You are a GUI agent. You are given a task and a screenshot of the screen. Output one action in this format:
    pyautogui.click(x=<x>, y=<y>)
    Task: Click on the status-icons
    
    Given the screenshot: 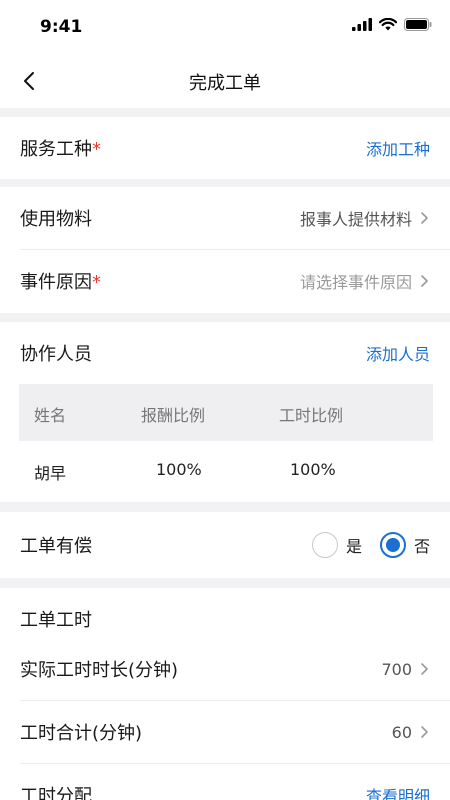 What is the action you would take?
    pyautogui.click(x=392, y=24)
    